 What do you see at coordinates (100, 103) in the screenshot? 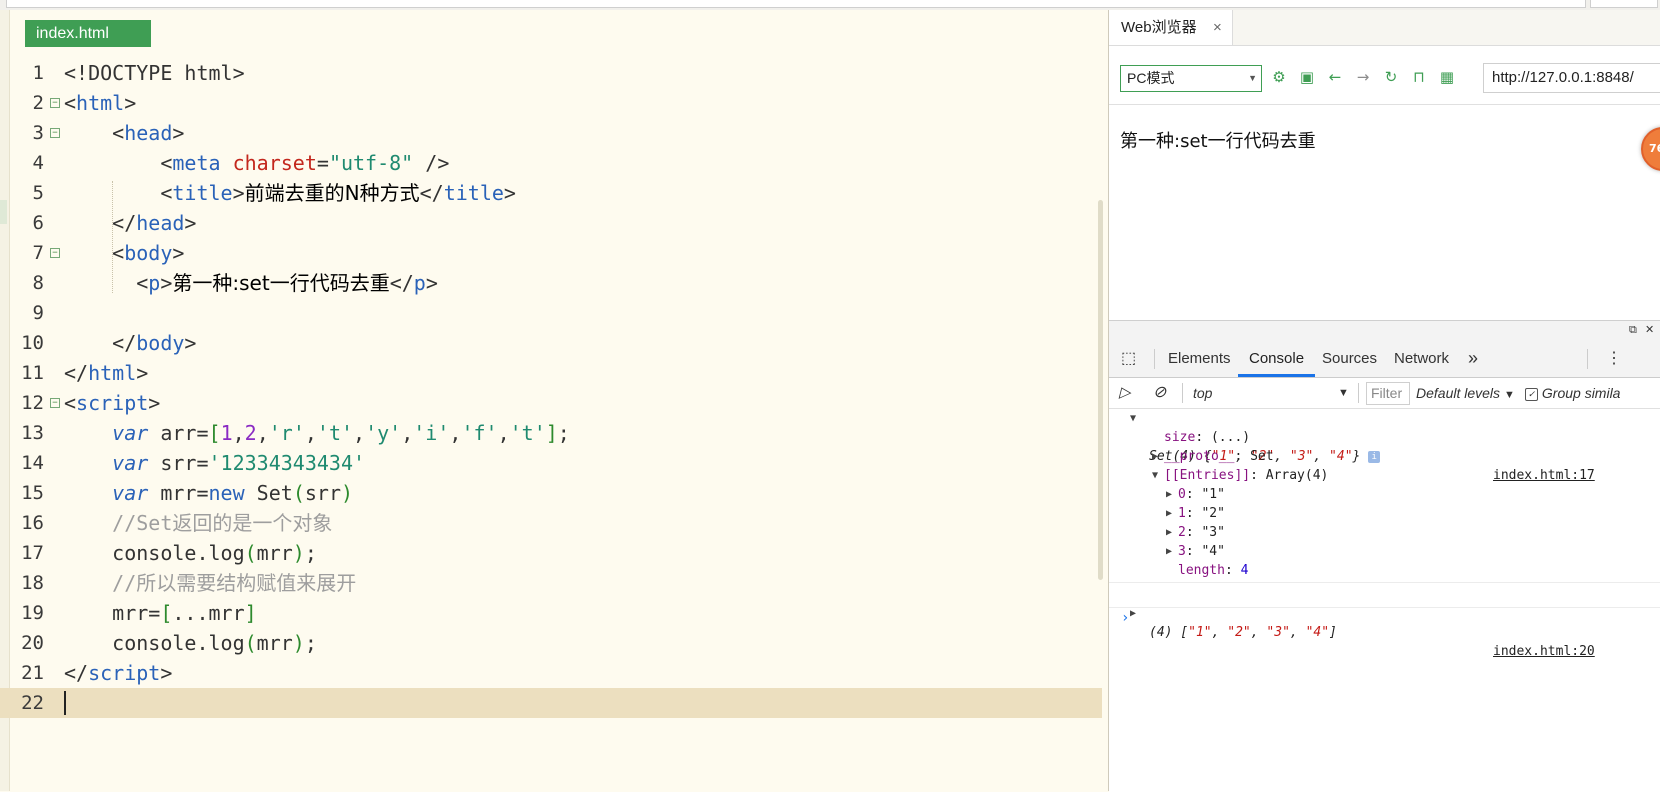
I see `code-text: <html>` at bounding box center [100, 103].